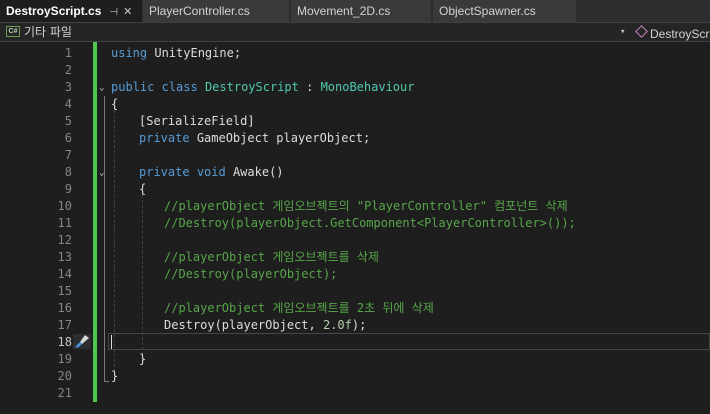 The width and height of the screenshot is (710, 414). I want to click on line-number: 17, so click(64, 325).